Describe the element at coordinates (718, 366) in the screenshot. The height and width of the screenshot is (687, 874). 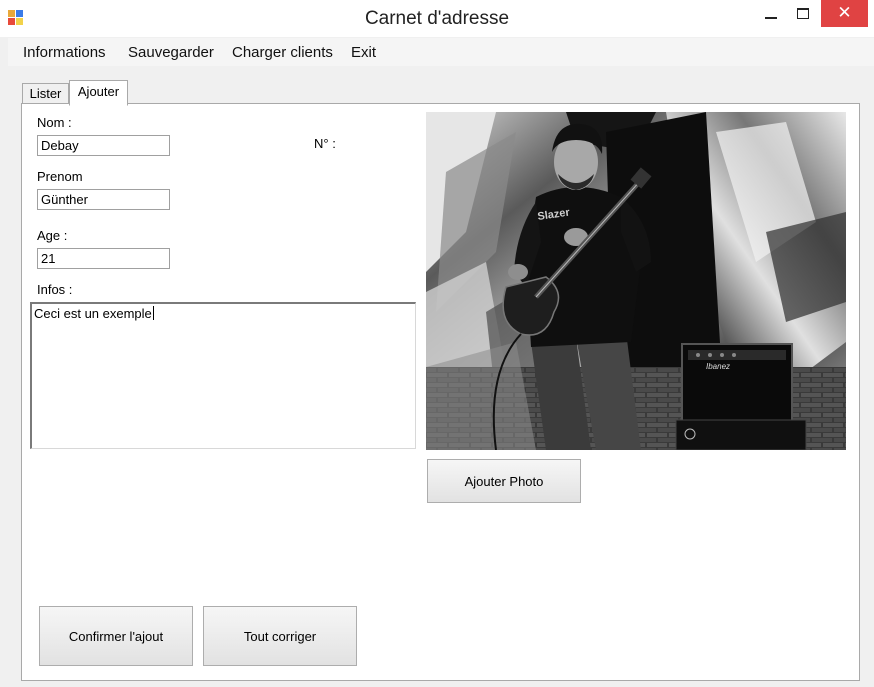
I see `amp-brand-label: Ibanez` at that location.